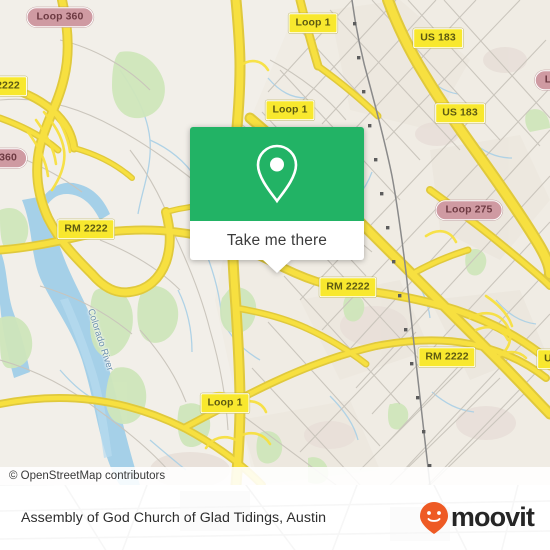 This screenshot has height=550, width=550. I want to click on place-callout-card: Take me there, so click(277, 200).